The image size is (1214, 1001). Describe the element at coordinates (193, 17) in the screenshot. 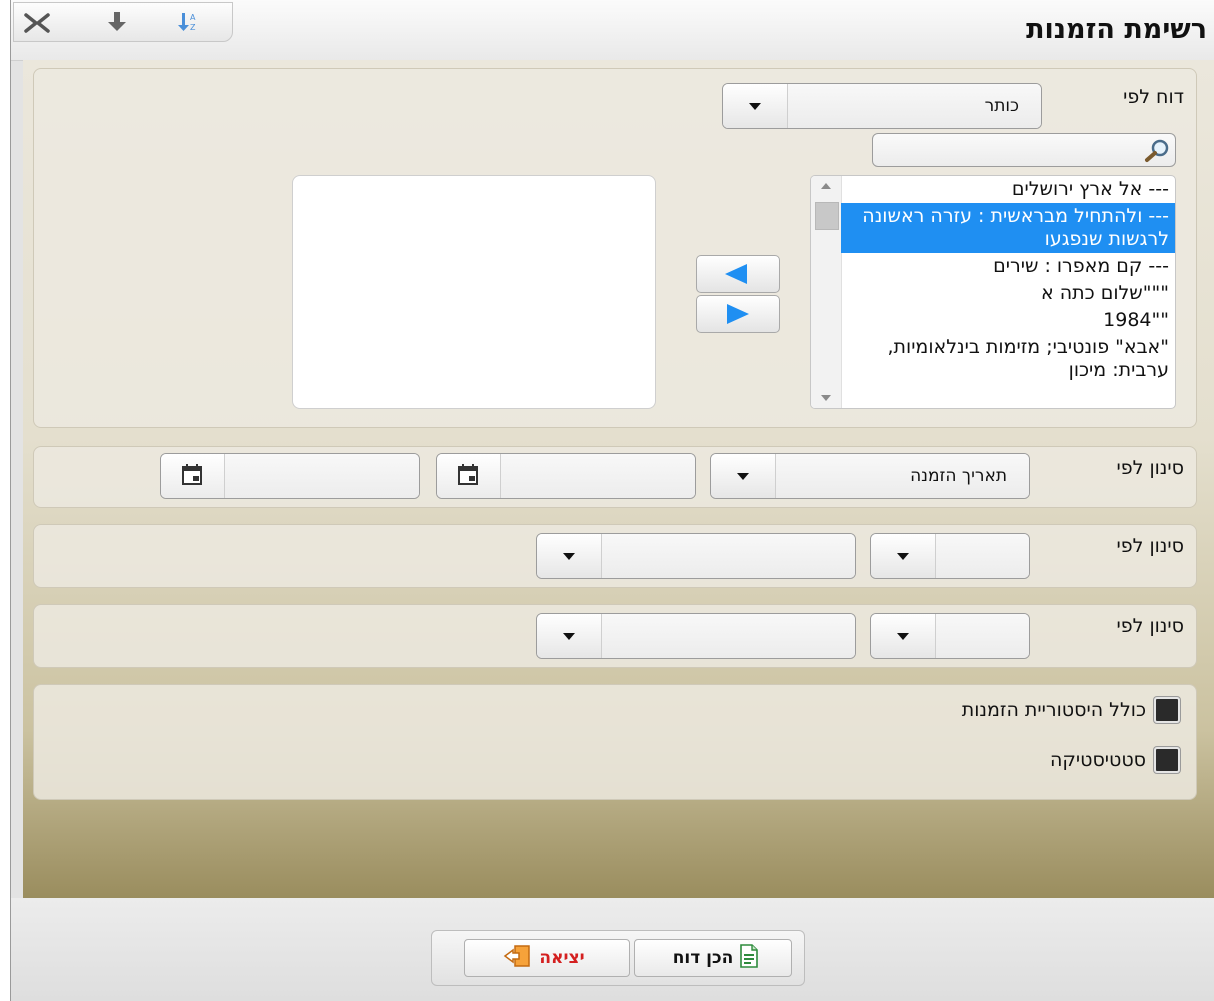

I see `svg-text: A` at that location.